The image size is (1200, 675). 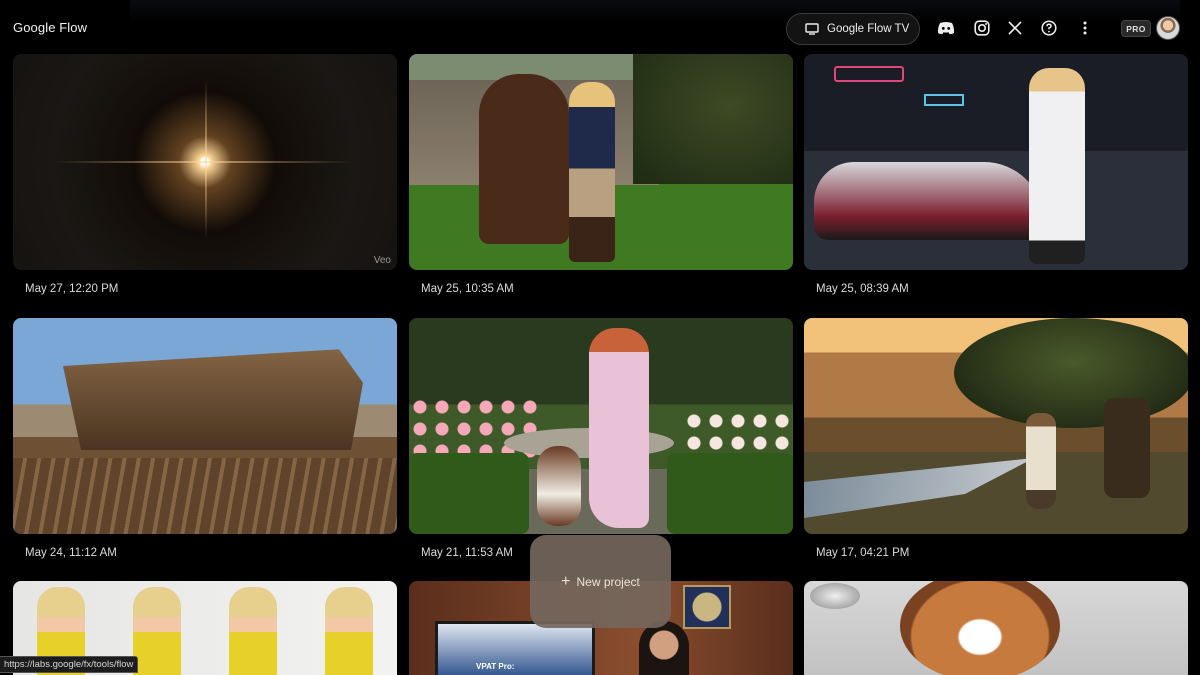 What do you see at coordinates (524, 159) in the screenshot?
I see `horse` at bounding box center [524, 159].